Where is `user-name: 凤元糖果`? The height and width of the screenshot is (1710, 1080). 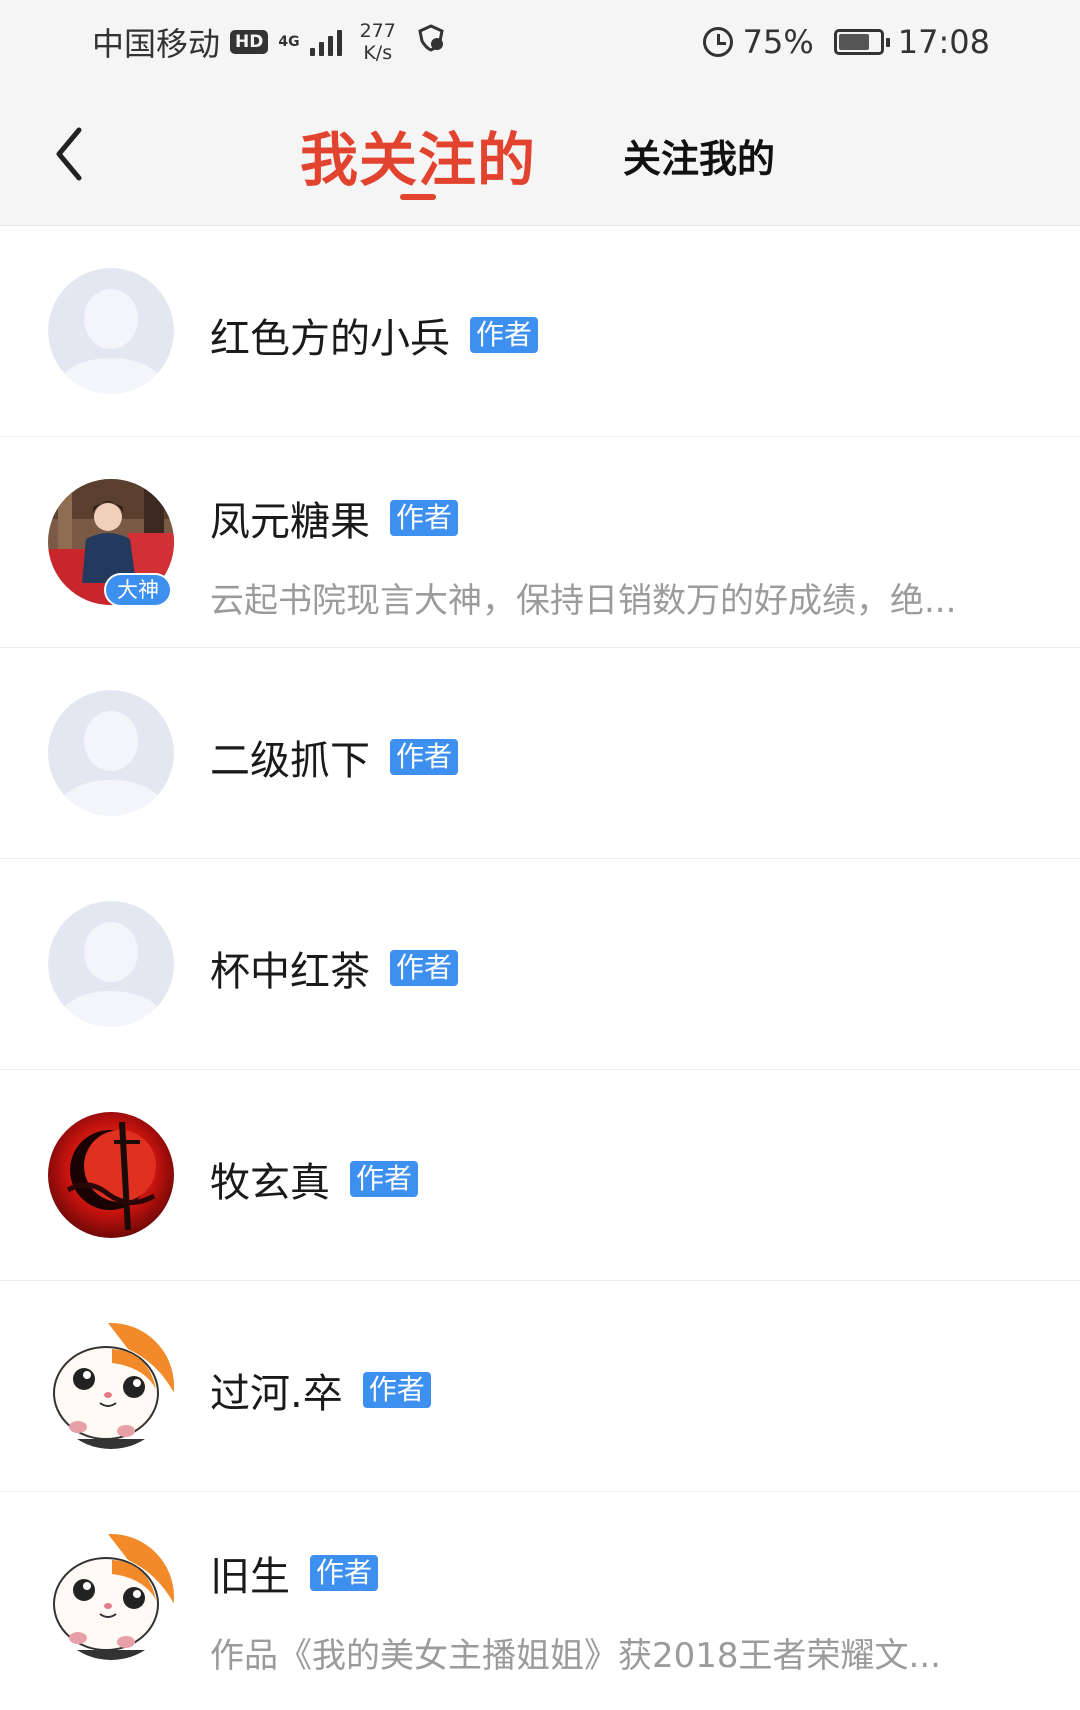 user-name: 凤元糖果 is located at coordinates (290, 522).